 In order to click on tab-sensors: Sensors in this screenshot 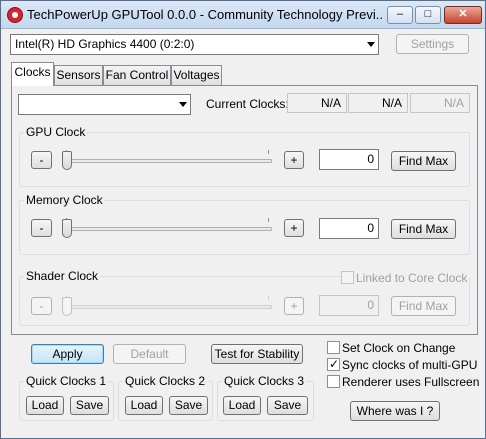, I will do `click(78, 75)`.